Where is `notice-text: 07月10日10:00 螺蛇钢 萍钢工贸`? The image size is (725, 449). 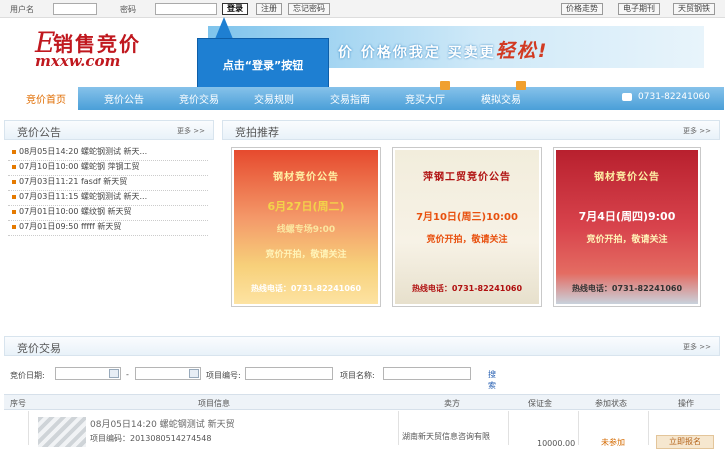
notice-text: 07月10日10:00 螺蛇钢 萍钢工贸 is located at coordinates (79, 166).